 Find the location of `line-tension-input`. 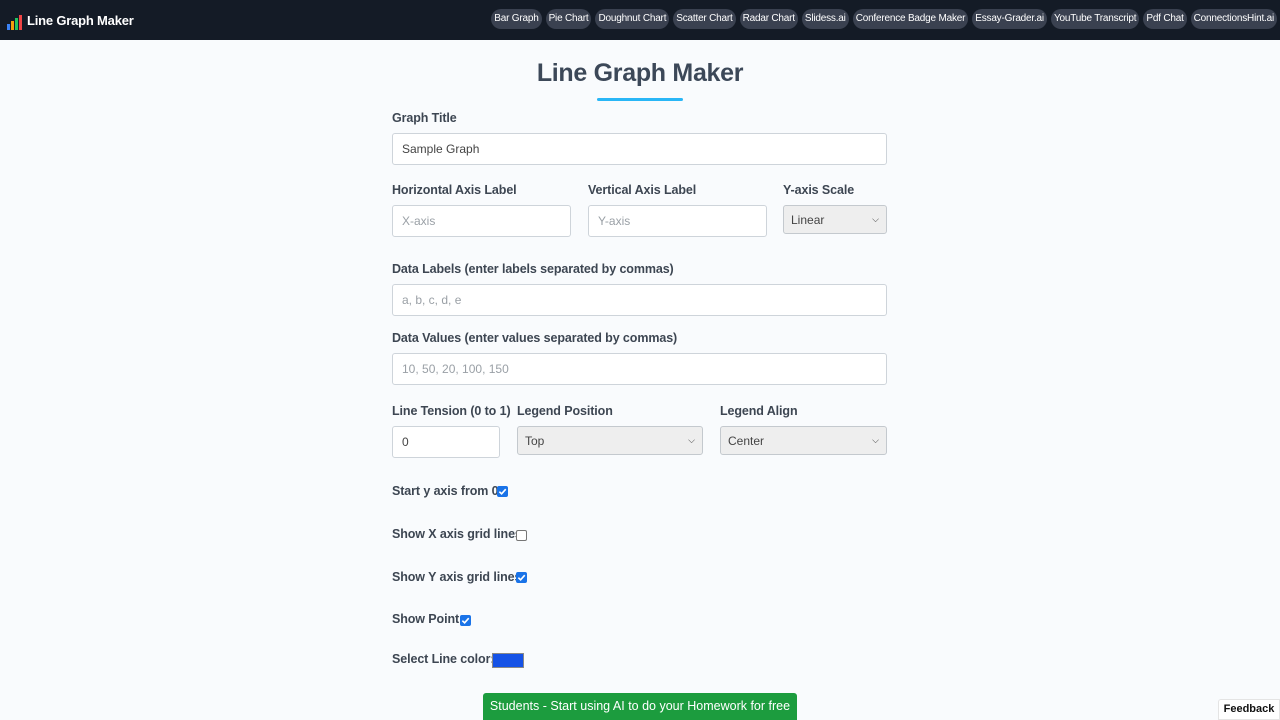

line-tension-input is located at coordinates (446, 442).